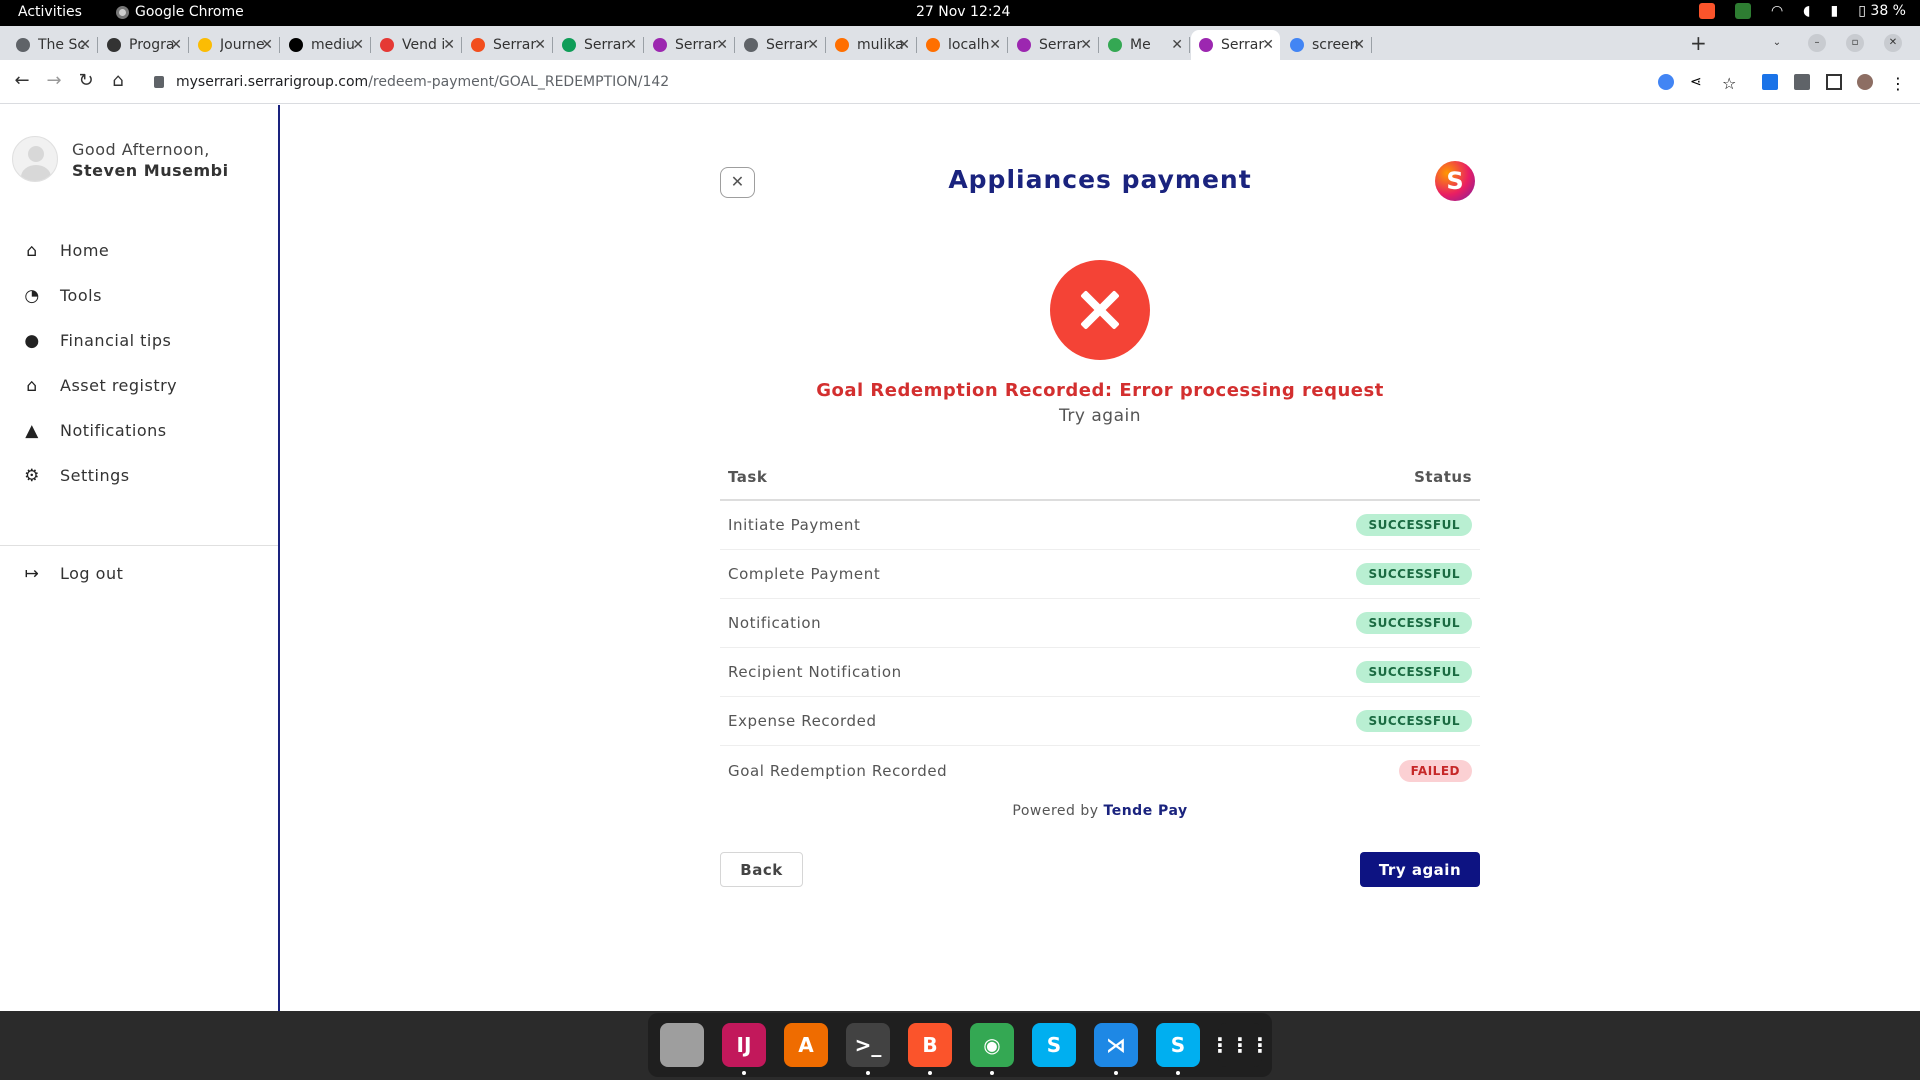 The height and width of the screenshot is (1080, 1920). What do you see at coordinates (32, 430) in the screenshot?
I see `bell-icon: ▲` at bounding box center [32, 430].